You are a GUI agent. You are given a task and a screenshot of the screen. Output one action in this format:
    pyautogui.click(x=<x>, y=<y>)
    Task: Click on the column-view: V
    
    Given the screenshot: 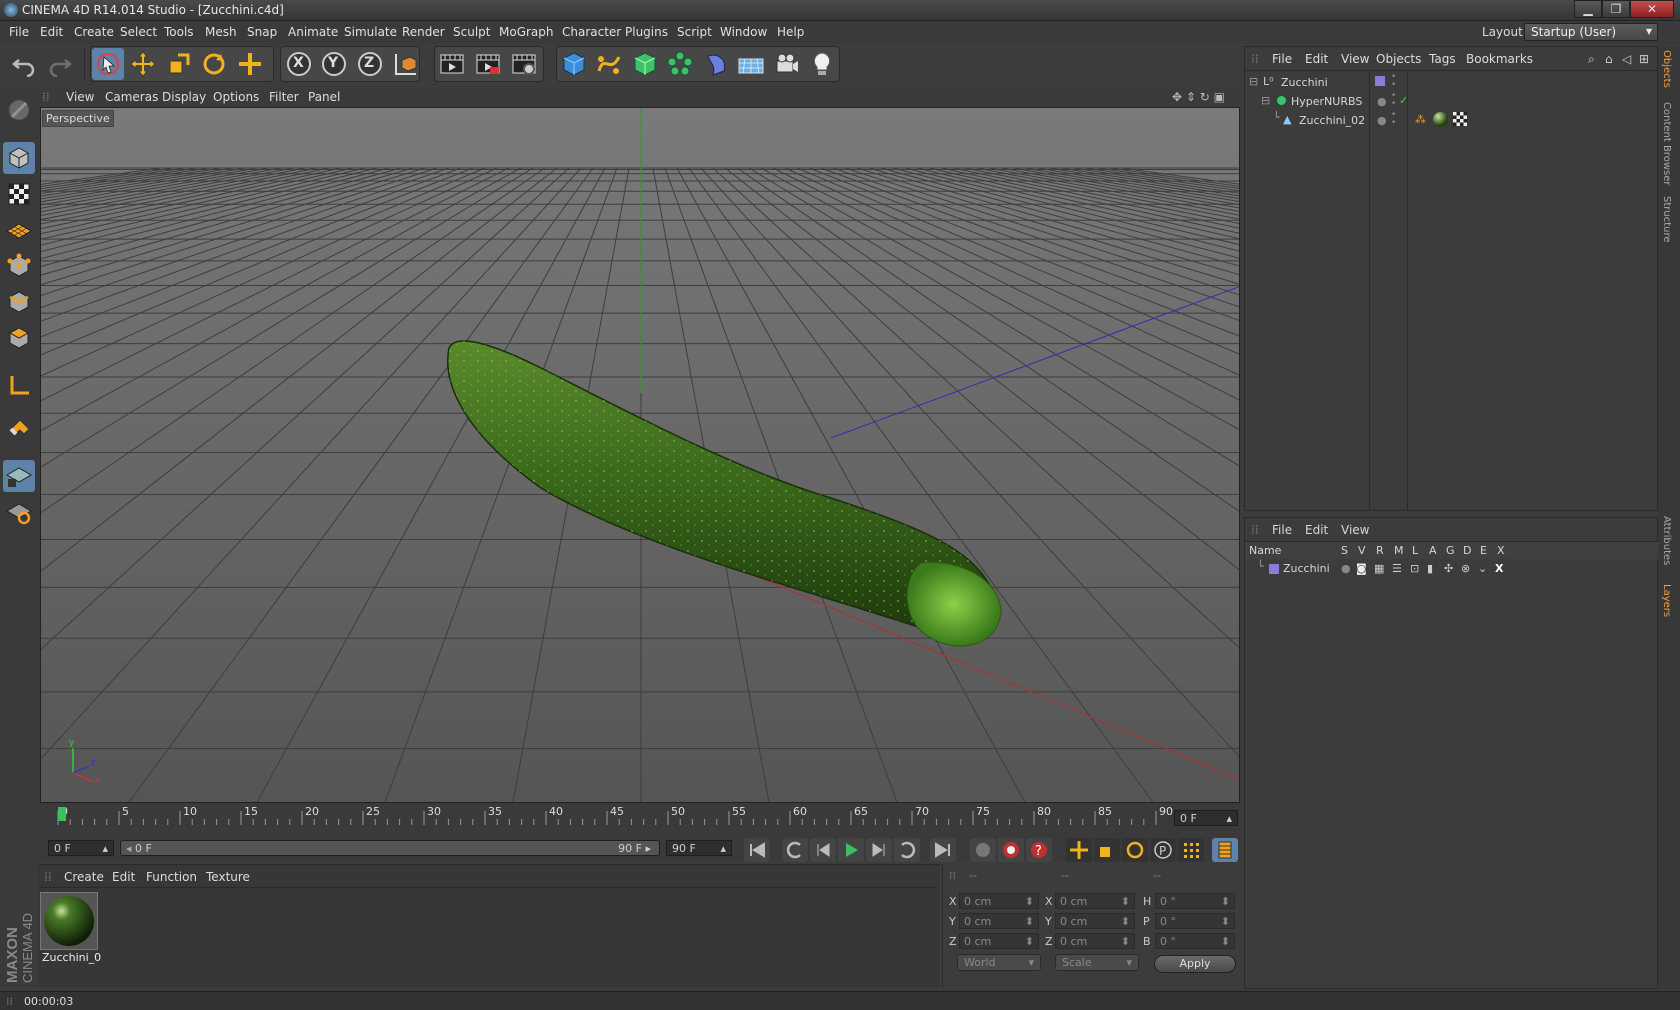 What is the action you would take?
    pyautogui.click(x=1362, y=550)
    